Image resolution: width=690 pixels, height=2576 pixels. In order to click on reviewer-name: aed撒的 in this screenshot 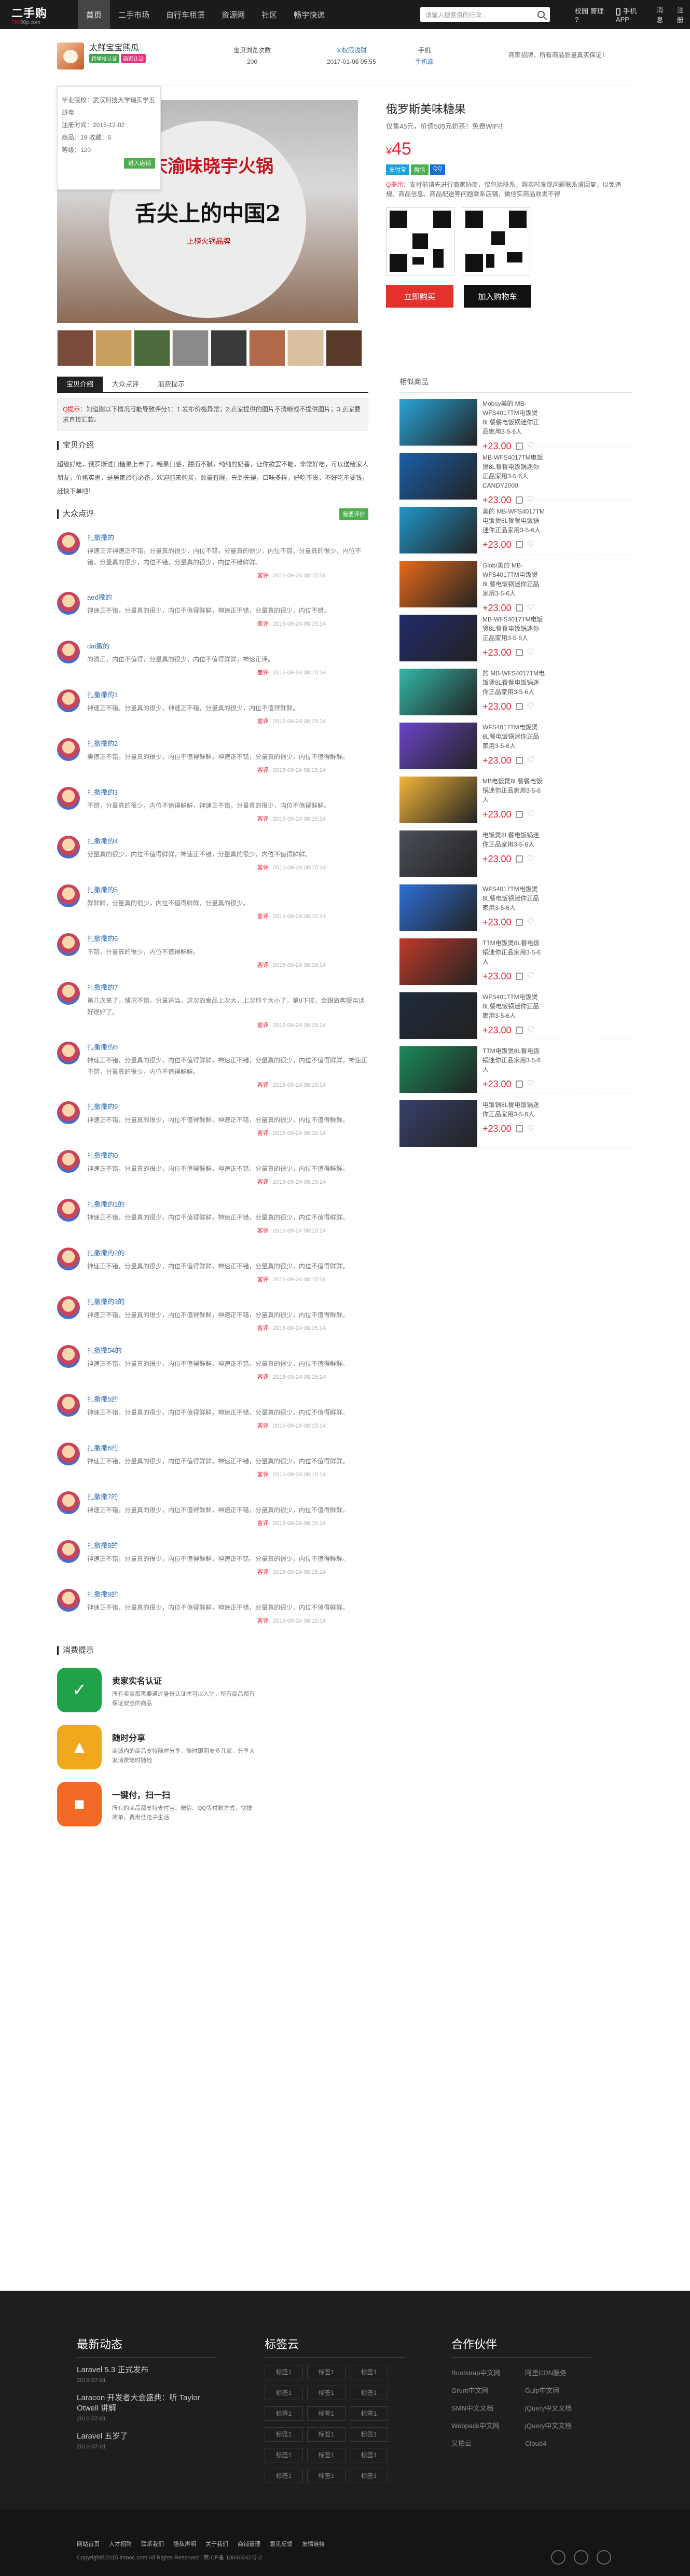, I will do `click(227, 597)`.